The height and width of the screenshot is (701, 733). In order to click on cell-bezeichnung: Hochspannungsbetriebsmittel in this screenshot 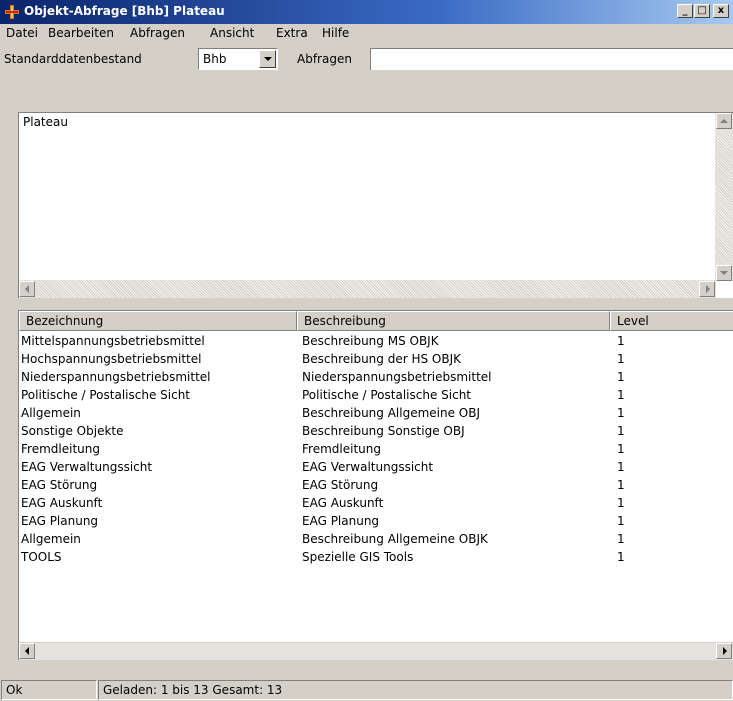, I will do `click(111, 359)`.